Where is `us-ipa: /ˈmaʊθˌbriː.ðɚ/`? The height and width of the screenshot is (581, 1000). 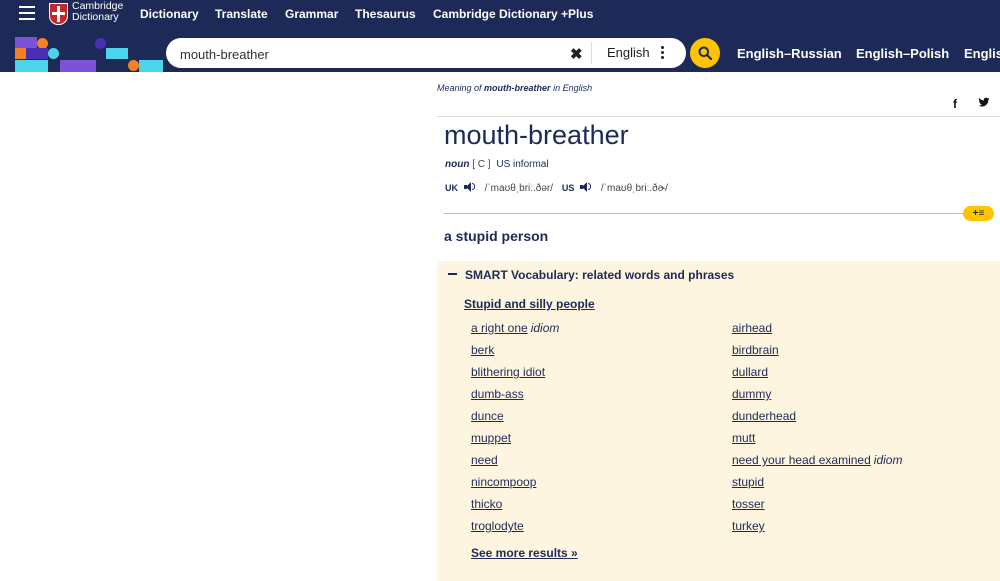 us-ipa: /ˈmaʊθˌbriː.ðɚ/ is located at coordinates (634, 188).